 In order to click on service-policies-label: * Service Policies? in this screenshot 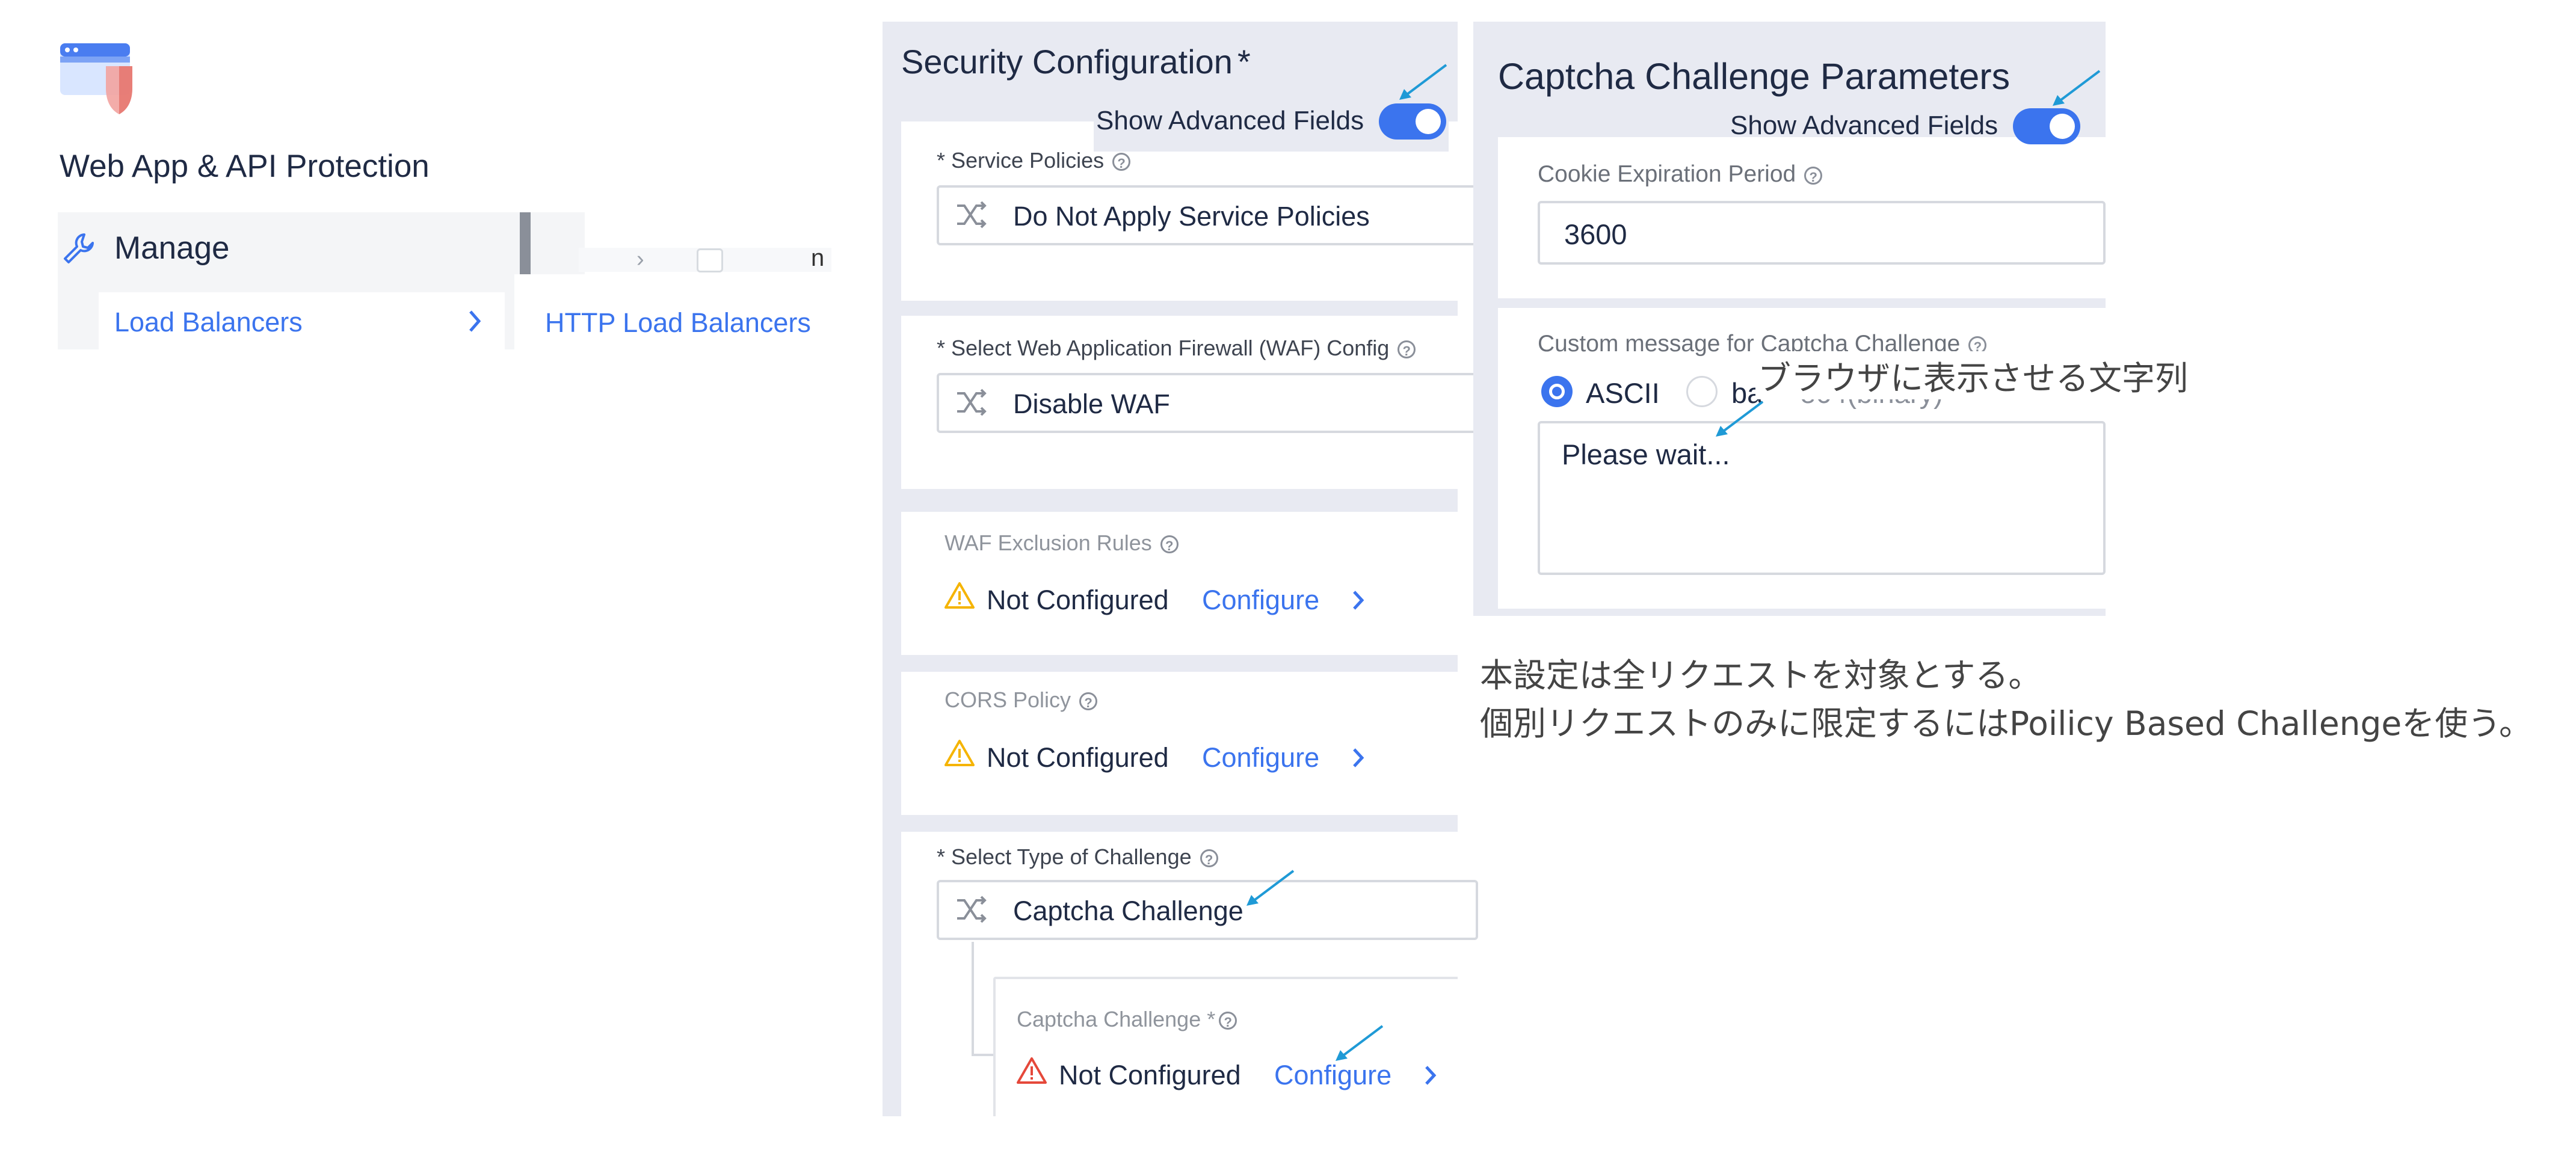, I will do `click(1034, 160)`.